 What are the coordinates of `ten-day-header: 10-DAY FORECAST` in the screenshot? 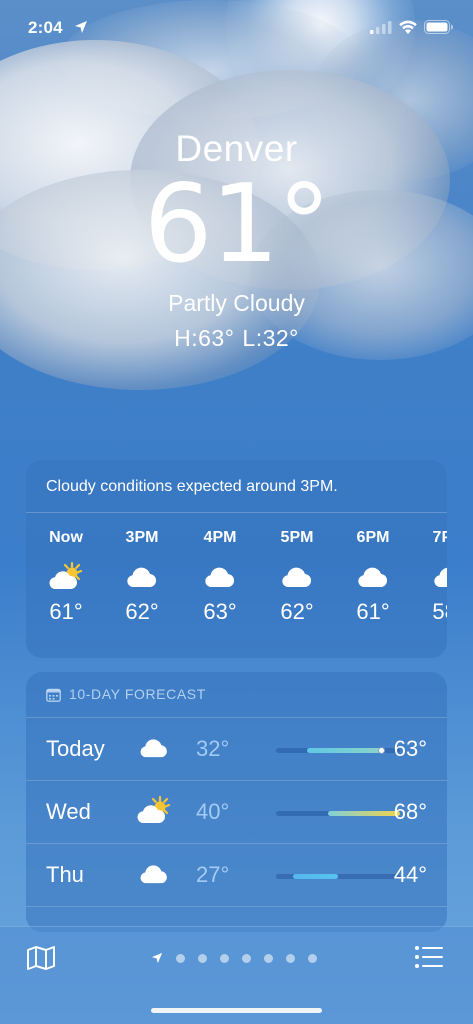 It's located at (236, 695).